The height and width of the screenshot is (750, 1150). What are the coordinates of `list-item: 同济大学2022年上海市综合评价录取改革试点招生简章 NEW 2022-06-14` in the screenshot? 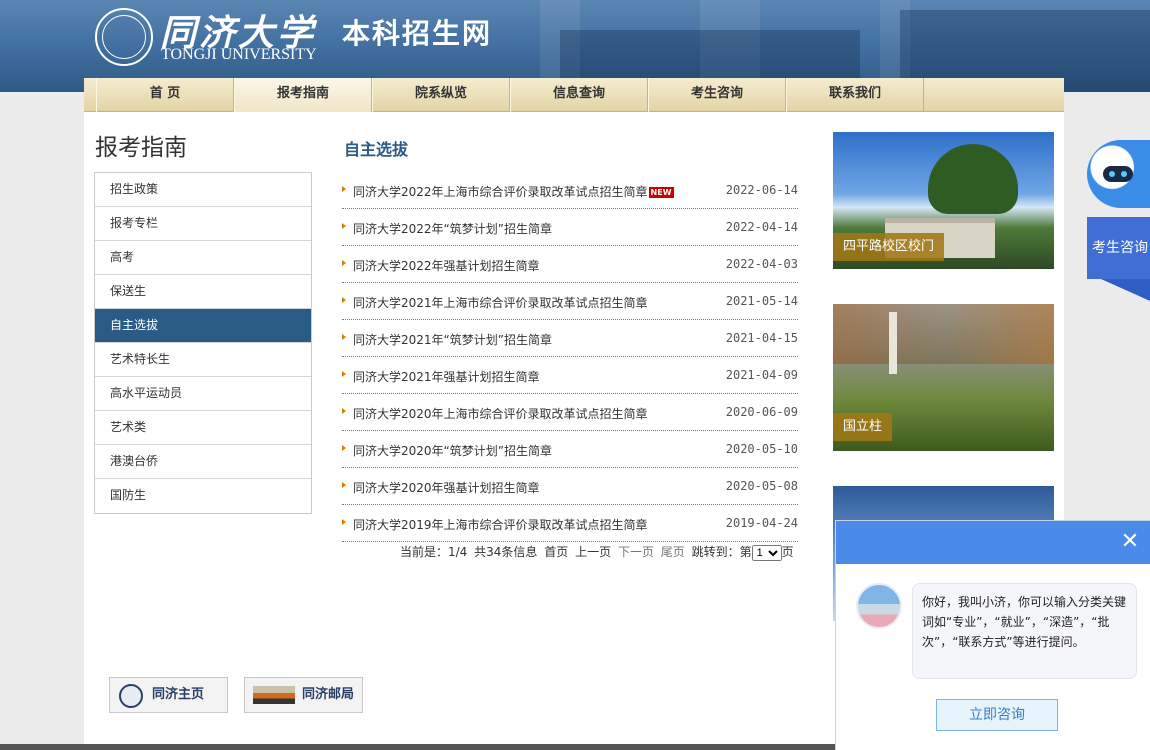 It's located at (570, 190).